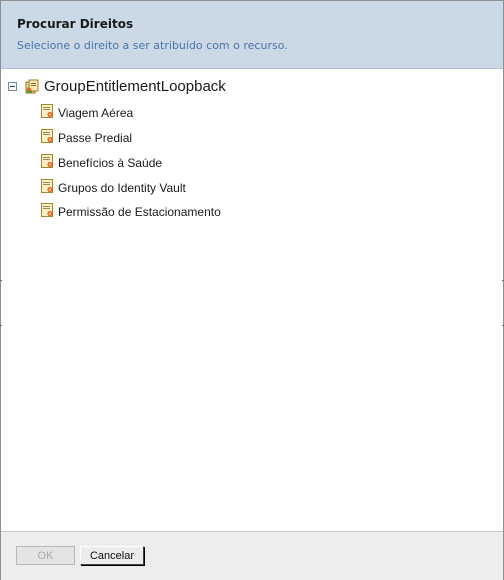  I want to click on collapse-icon, so click(12, 86).